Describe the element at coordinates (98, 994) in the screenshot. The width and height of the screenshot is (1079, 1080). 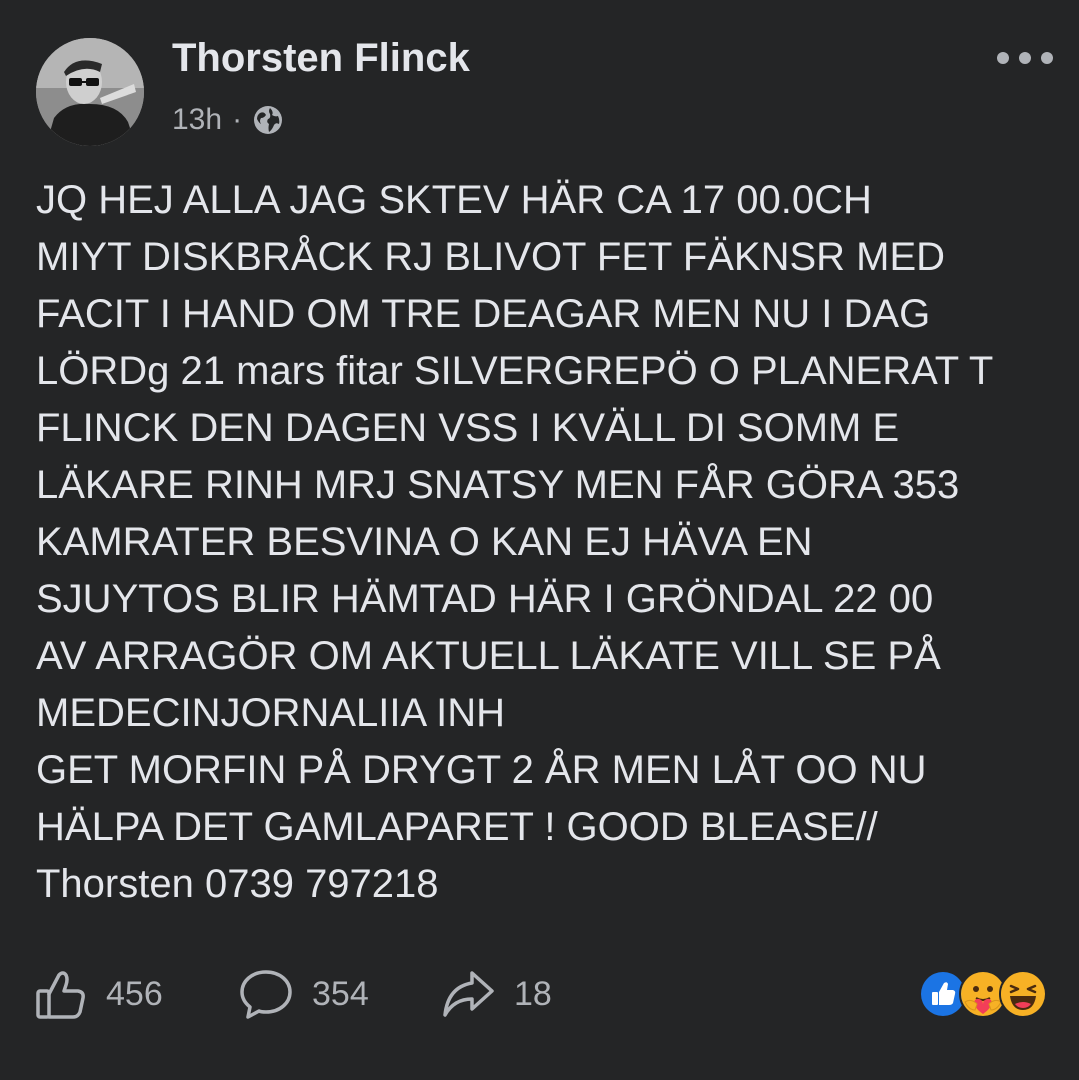
I see `like-button: 456` at that location.